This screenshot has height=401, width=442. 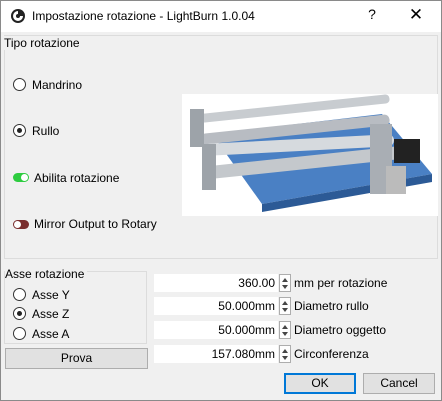 What do you see at coordinates (331, 354) in the screenshot?
I see `circumference-label: Circonferenza` at bounding box center [331, 354].